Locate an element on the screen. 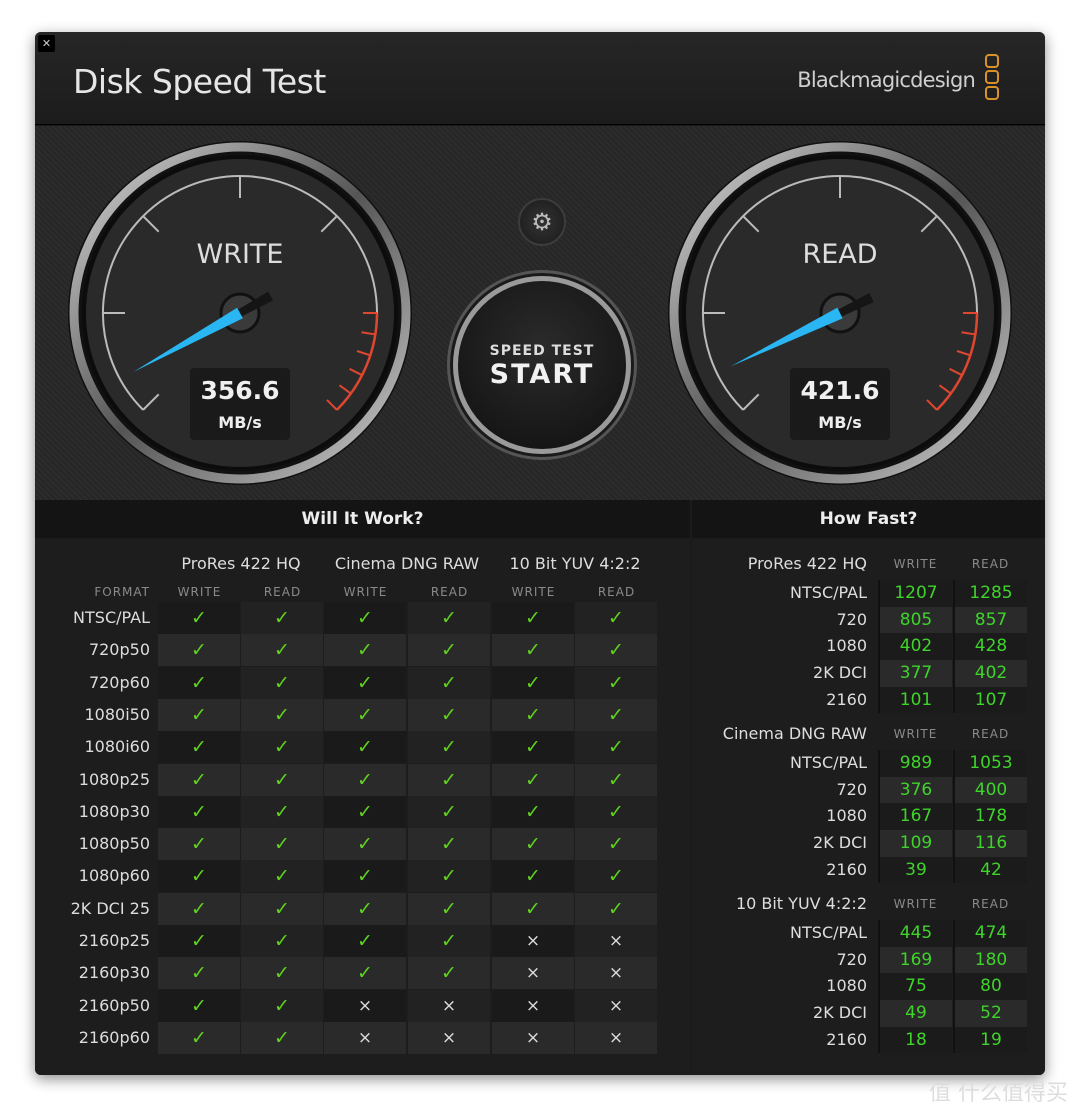 Image resolution: width=1080 pixels, height=1115 pixels. read-fps-value: 180 is located at coordinates (990, 960).